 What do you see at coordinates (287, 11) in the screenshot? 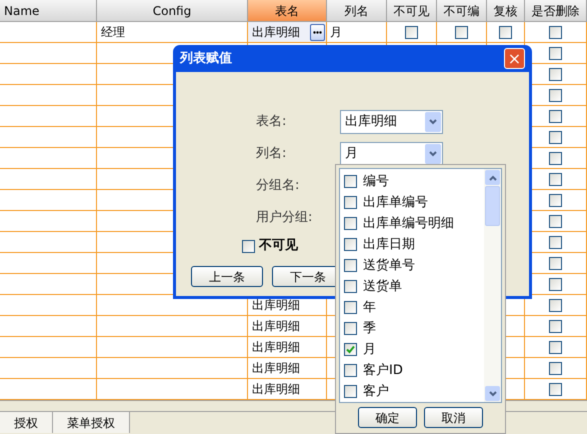
I see `column-header: 表名` at bounding box center [287, 11].